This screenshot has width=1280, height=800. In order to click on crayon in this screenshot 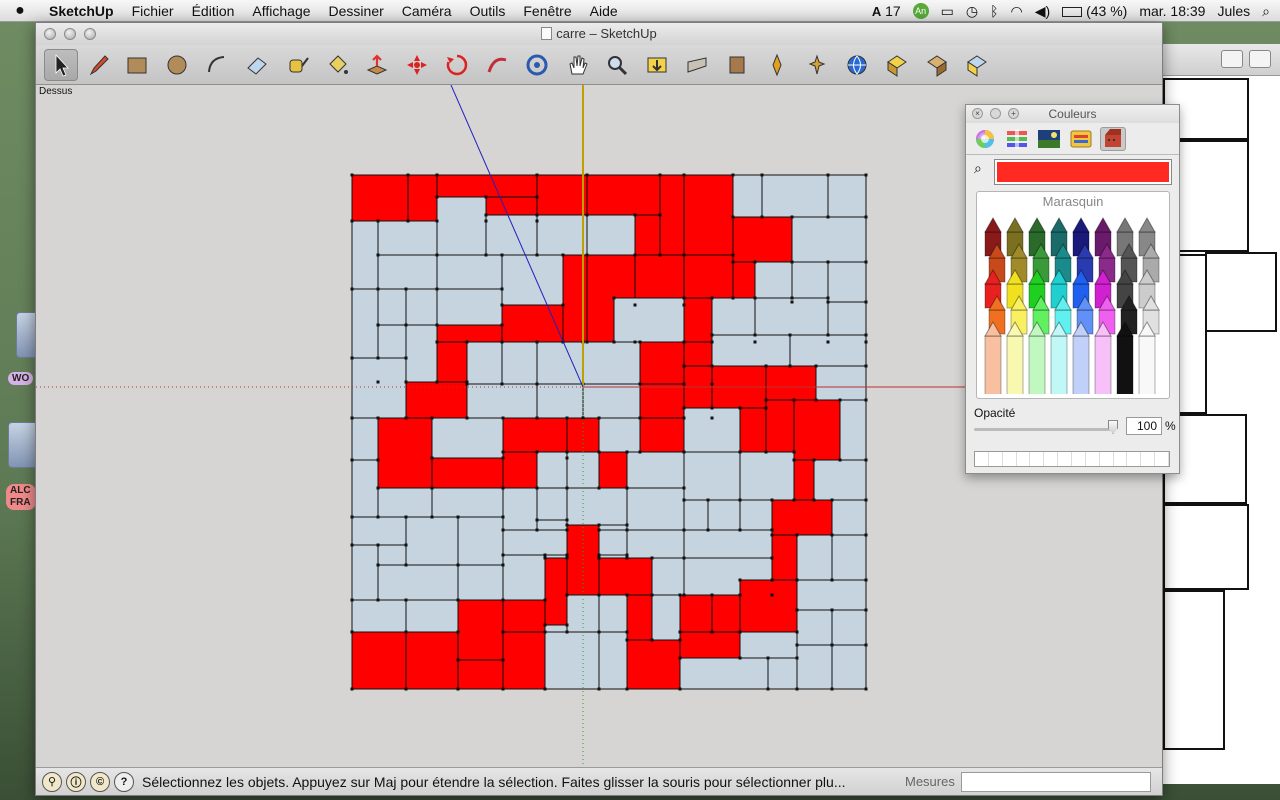, I will do `click(1015, 357)`.